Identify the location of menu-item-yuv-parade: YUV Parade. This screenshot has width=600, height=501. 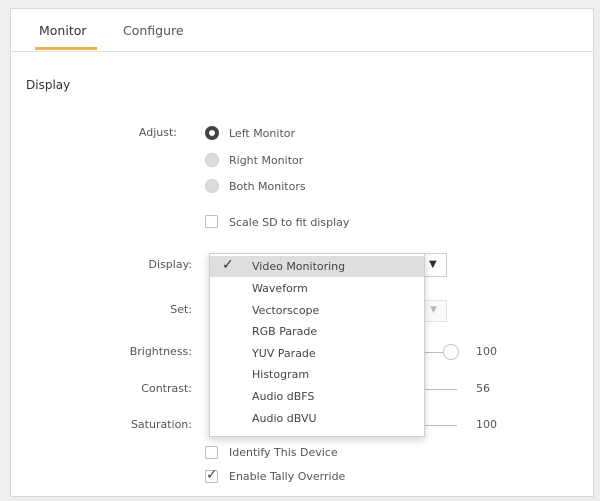
(317, 353).